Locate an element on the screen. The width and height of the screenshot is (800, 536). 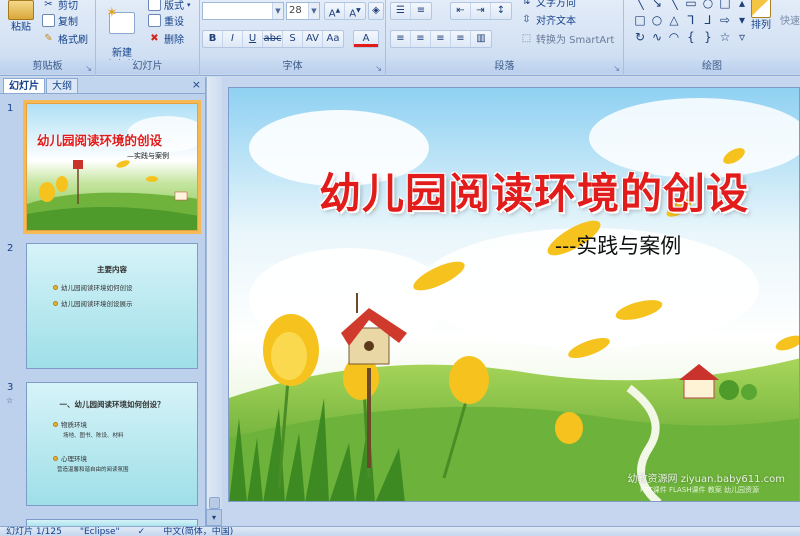
arrow-right-icon: ⇨ is located at coordinates (725, 20).